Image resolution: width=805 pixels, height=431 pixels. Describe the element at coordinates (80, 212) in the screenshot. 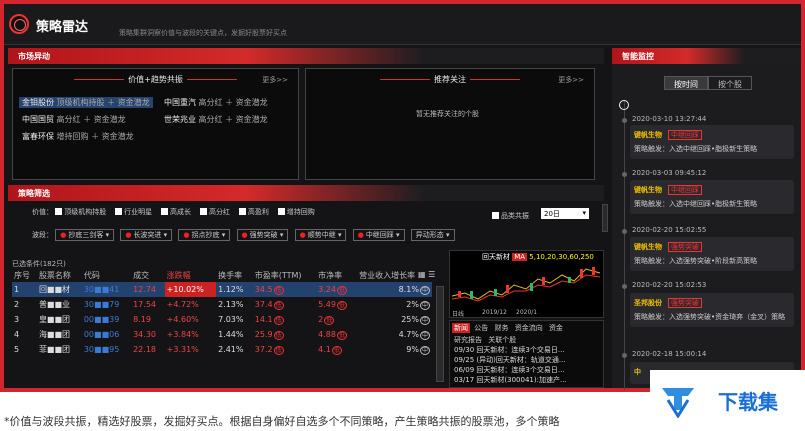

I see `filter-checkbox: 顶级机构持股` at that location.